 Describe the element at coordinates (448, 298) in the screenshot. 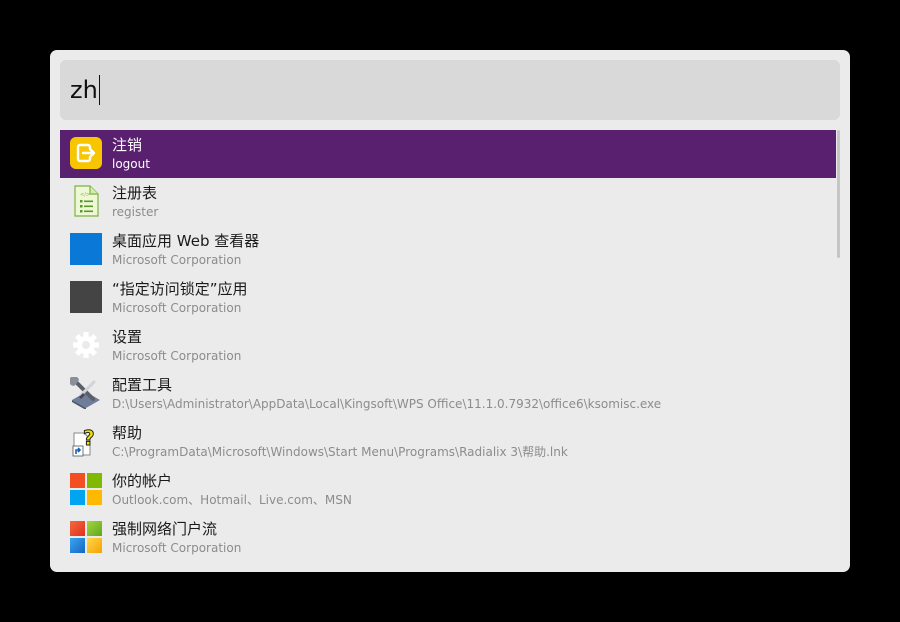

I see `result-item-assigned-access: “指定访问锁定”应用 Microsoft Corporation` at that location.